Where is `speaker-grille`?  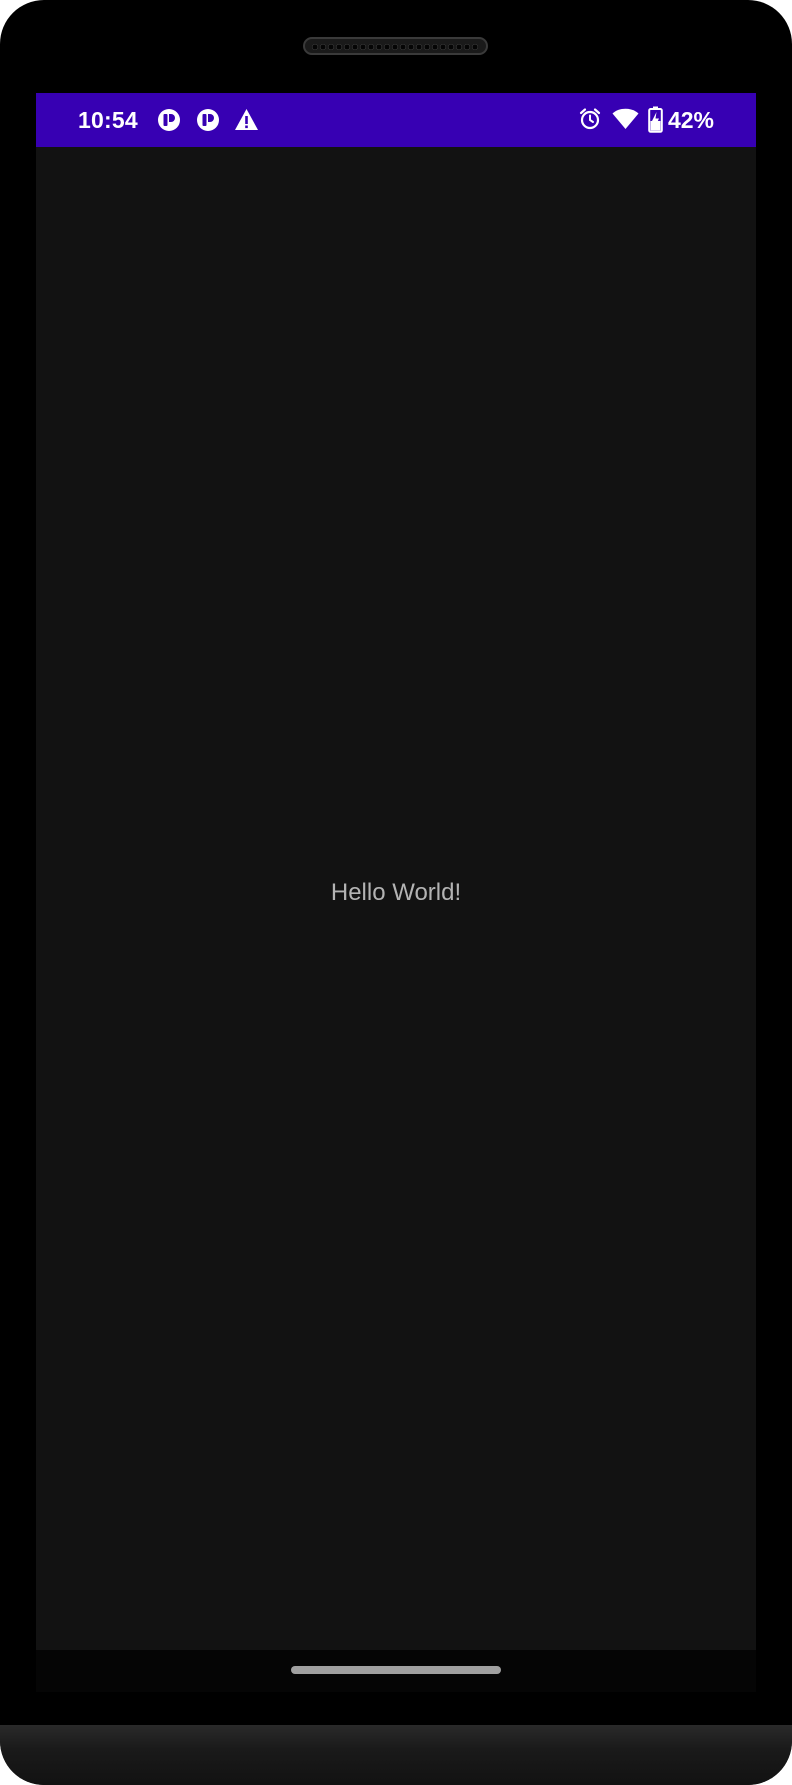 speaker-grille is located at coordinates (395, 47).